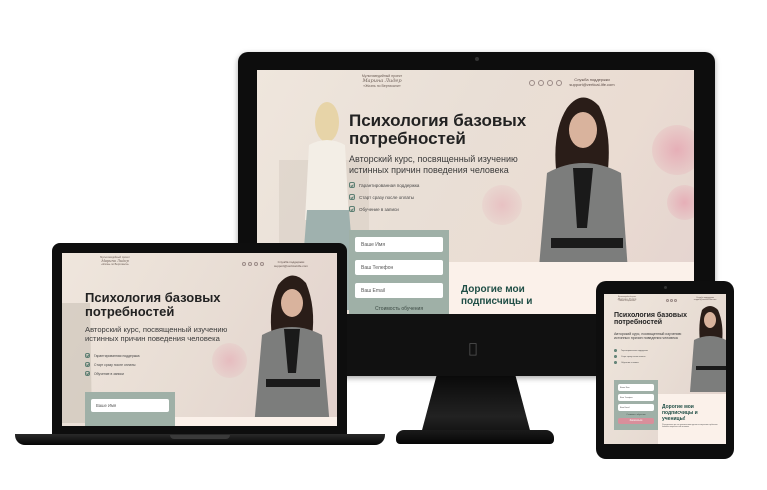 This screenshot has height=490, width=767. What do you see at coordinates (262, 264) in the screenshot?
I see `youtube-icon` at bounding box center [262, 264].